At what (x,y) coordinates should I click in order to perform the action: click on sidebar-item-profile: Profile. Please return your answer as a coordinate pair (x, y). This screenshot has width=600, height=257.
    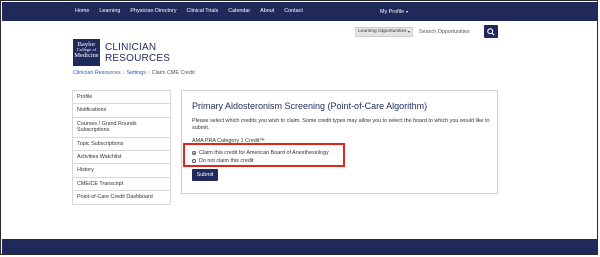
    Looking at the image, I should click on (121, 98).